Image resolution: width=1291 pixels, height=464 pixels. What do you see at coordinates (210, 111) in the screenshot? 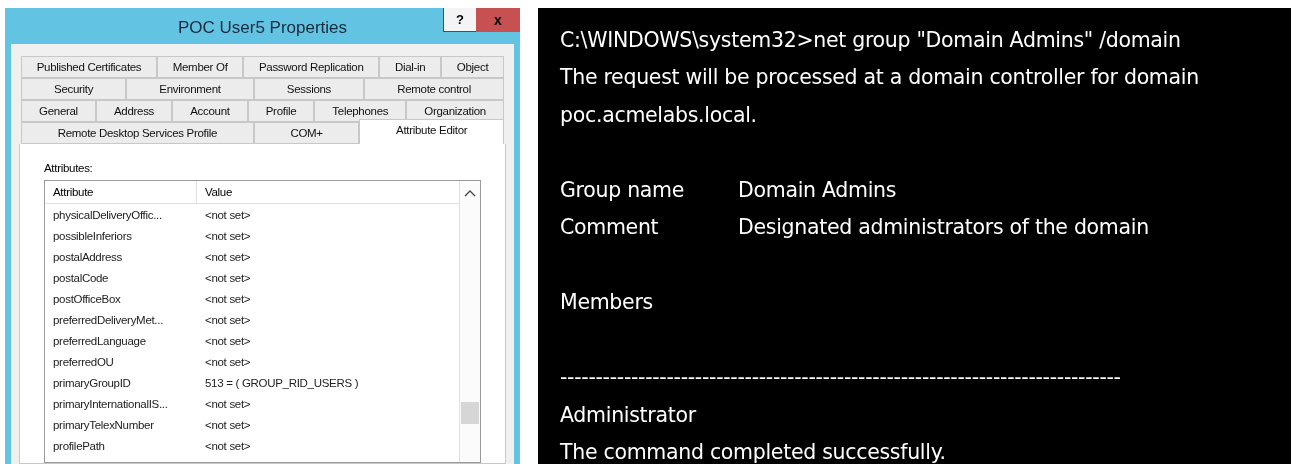
I see `tab: Account` at bounding box center [210, 111].